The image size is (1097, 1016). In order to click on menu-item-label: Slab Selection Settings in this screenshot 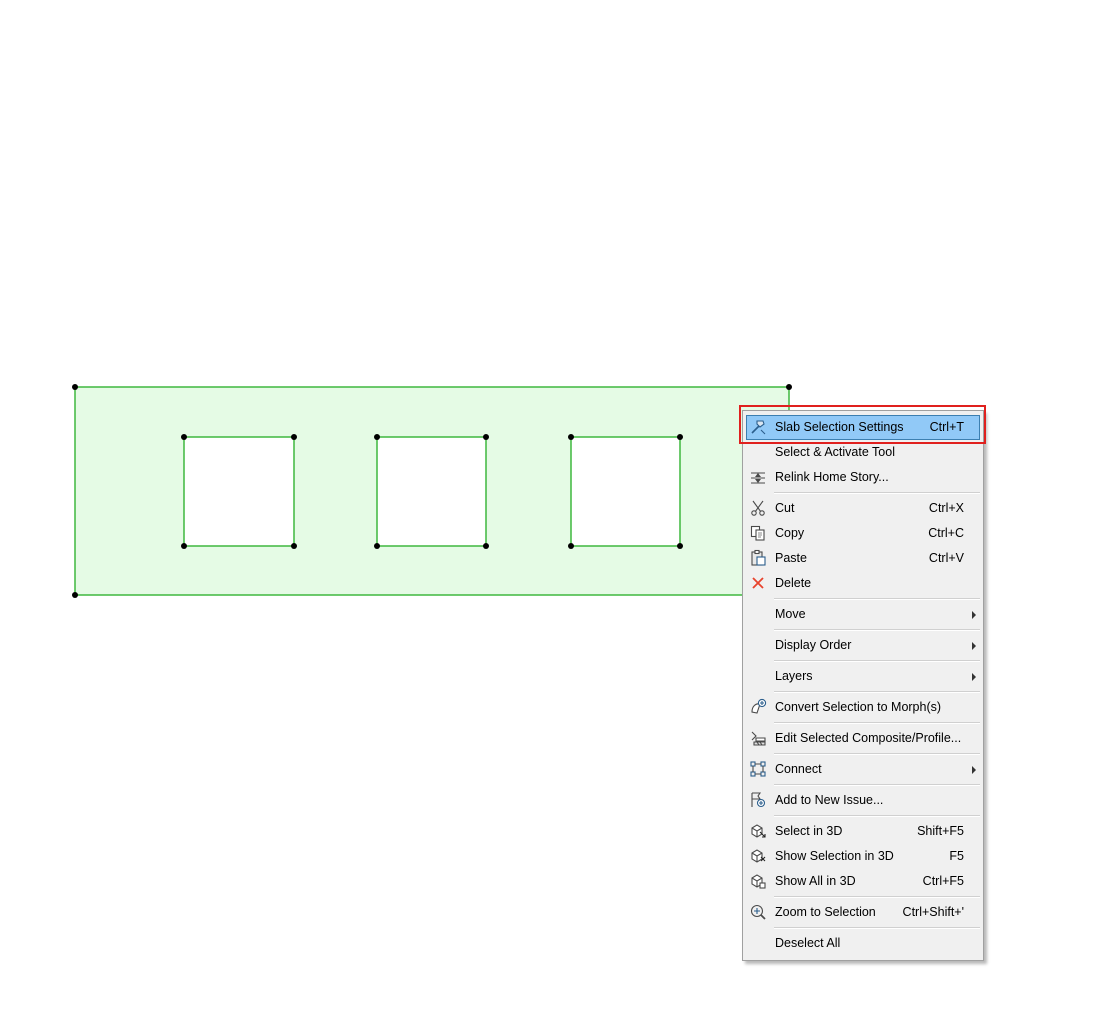, I will do `click(839, 427)`.